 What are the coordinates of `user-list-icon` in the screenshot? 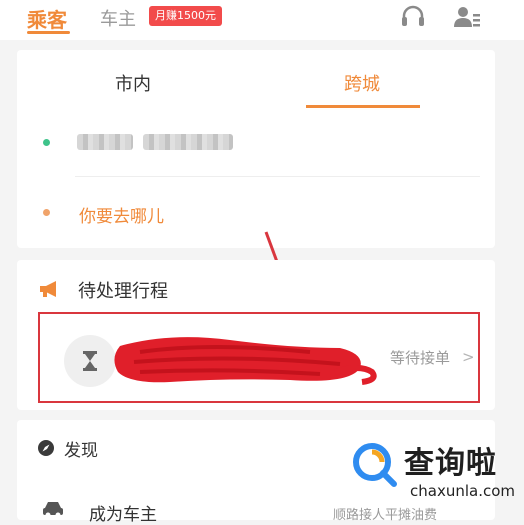 It's located at (467, 17).